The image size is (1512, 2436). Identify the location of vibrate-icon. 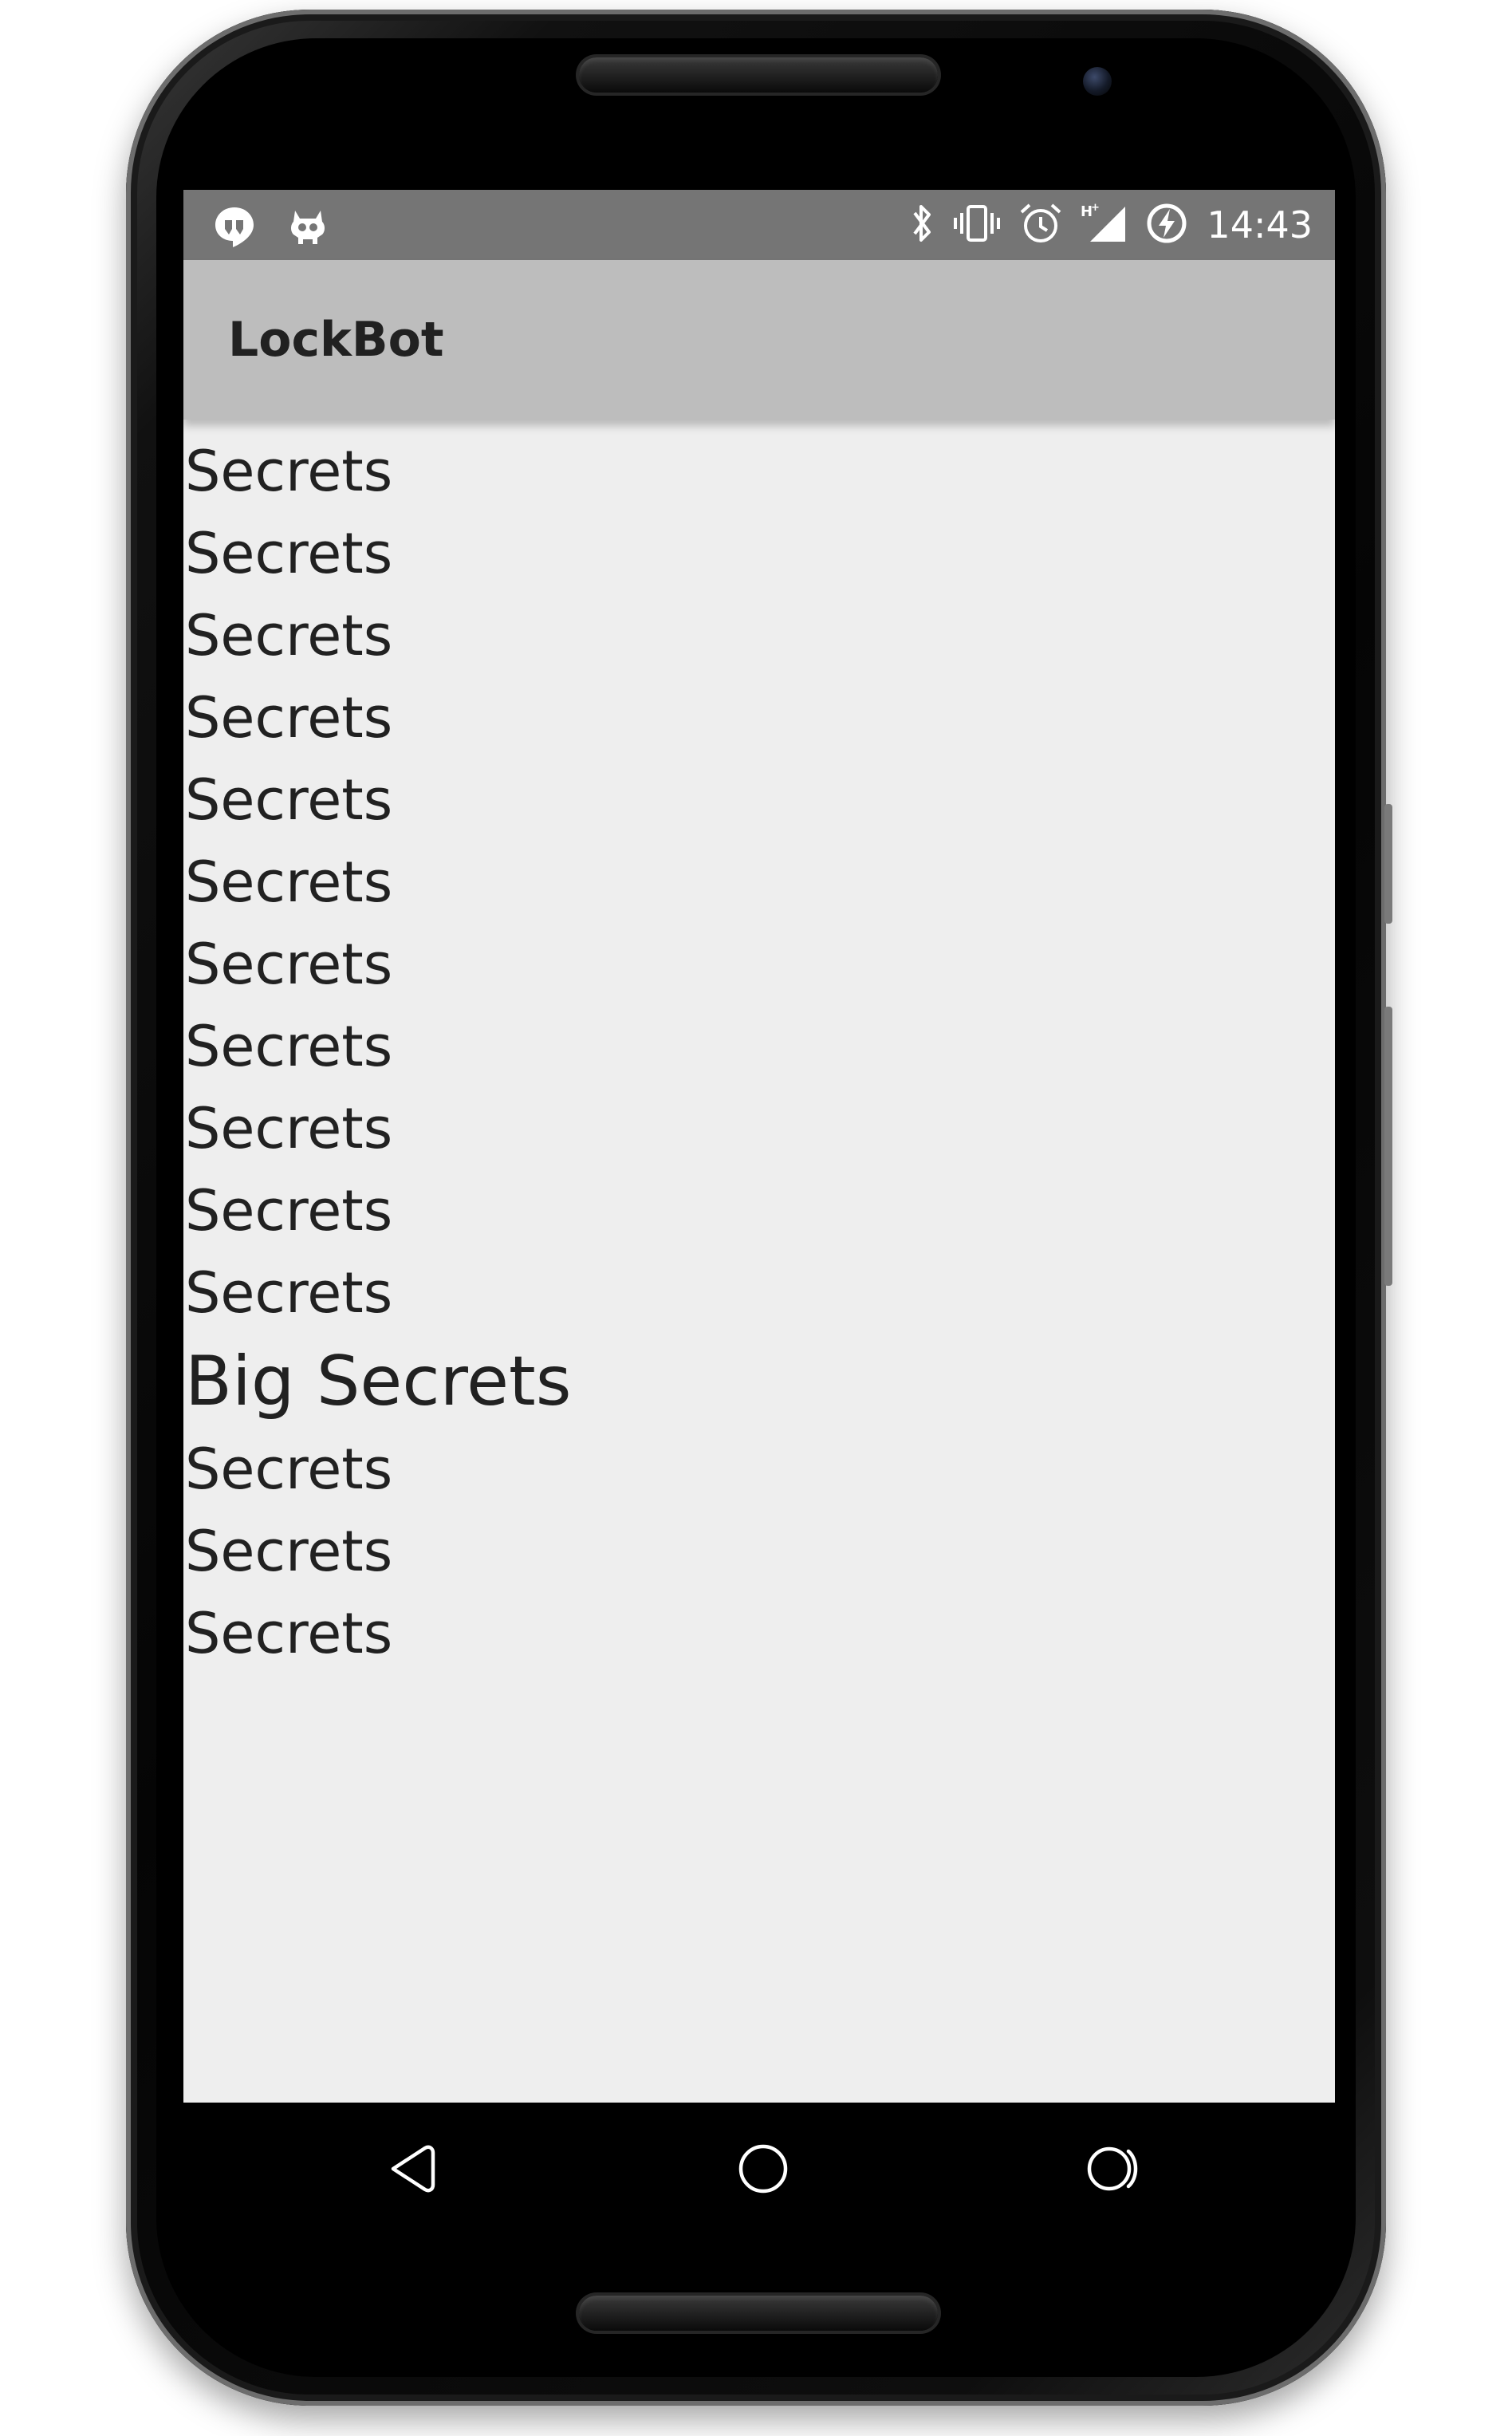
(977, 225).